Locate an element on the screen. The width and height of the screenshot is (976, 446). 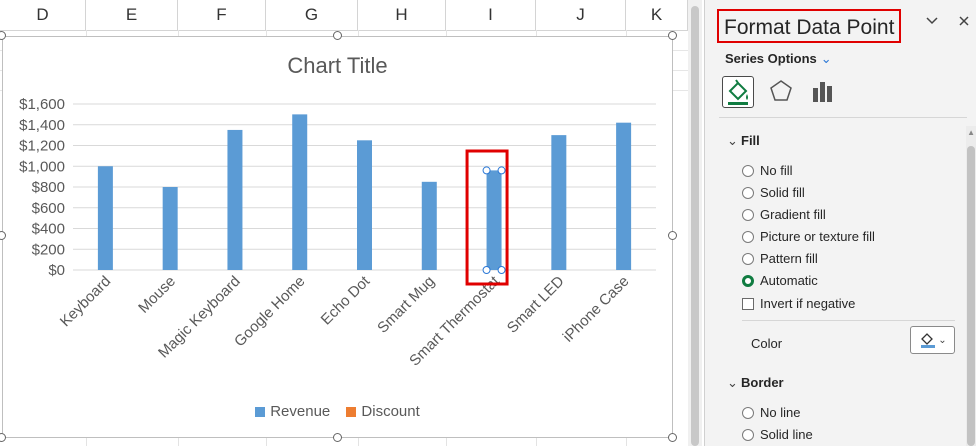
bar-smart-mug is located at coordinates (429, 225).